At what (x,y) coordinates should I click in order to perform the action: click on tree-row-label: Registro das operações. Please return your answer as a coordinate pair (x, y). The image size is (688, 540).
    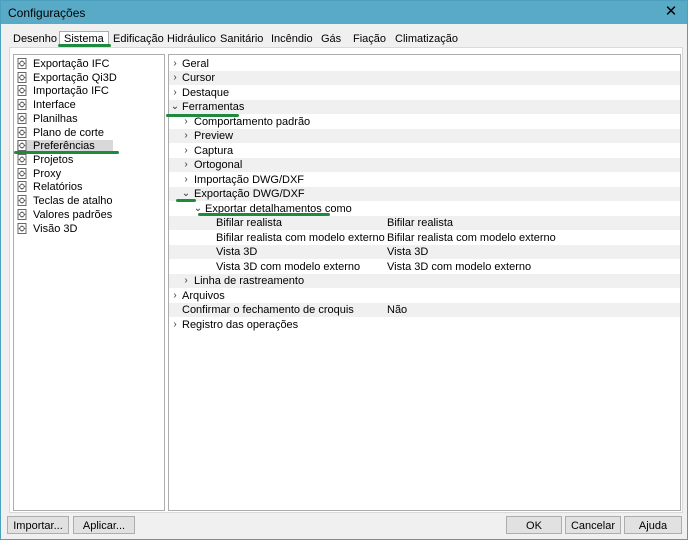
    Looking at the image, I should click on (240, 325).